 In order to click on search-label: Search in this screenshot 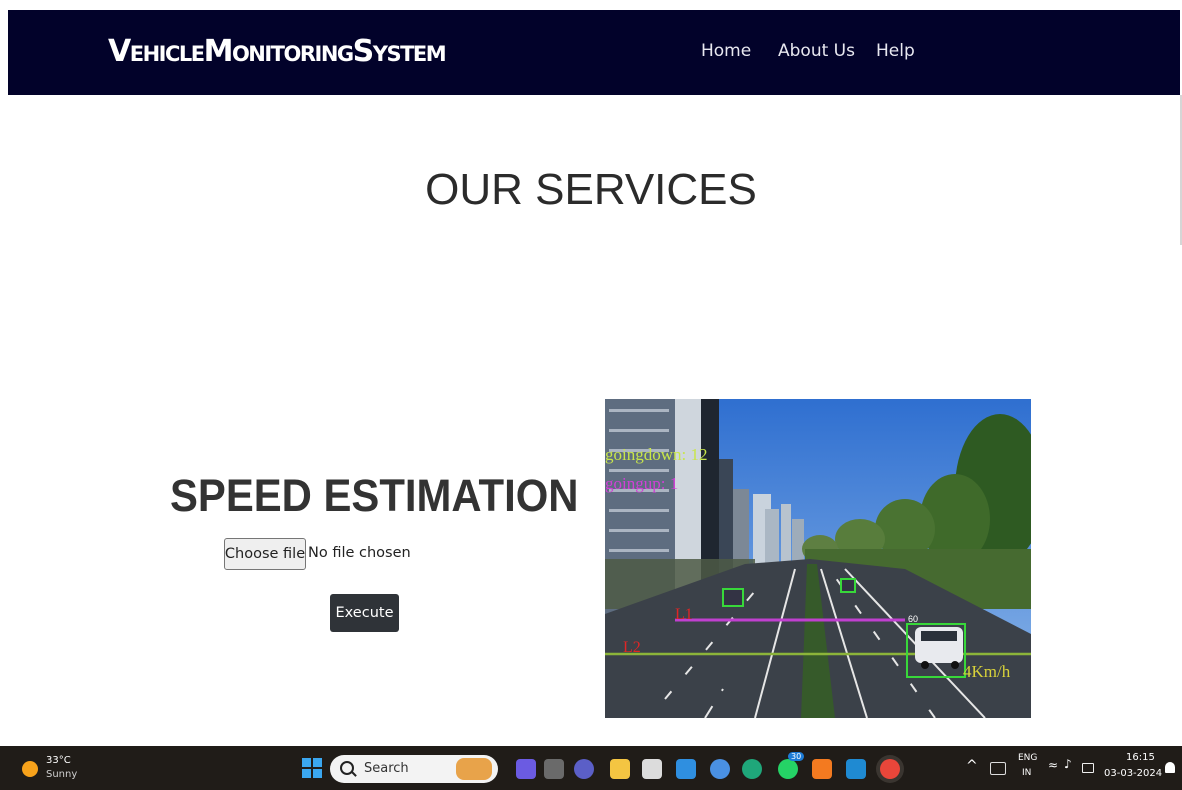, I will do `click(386, 768)`.